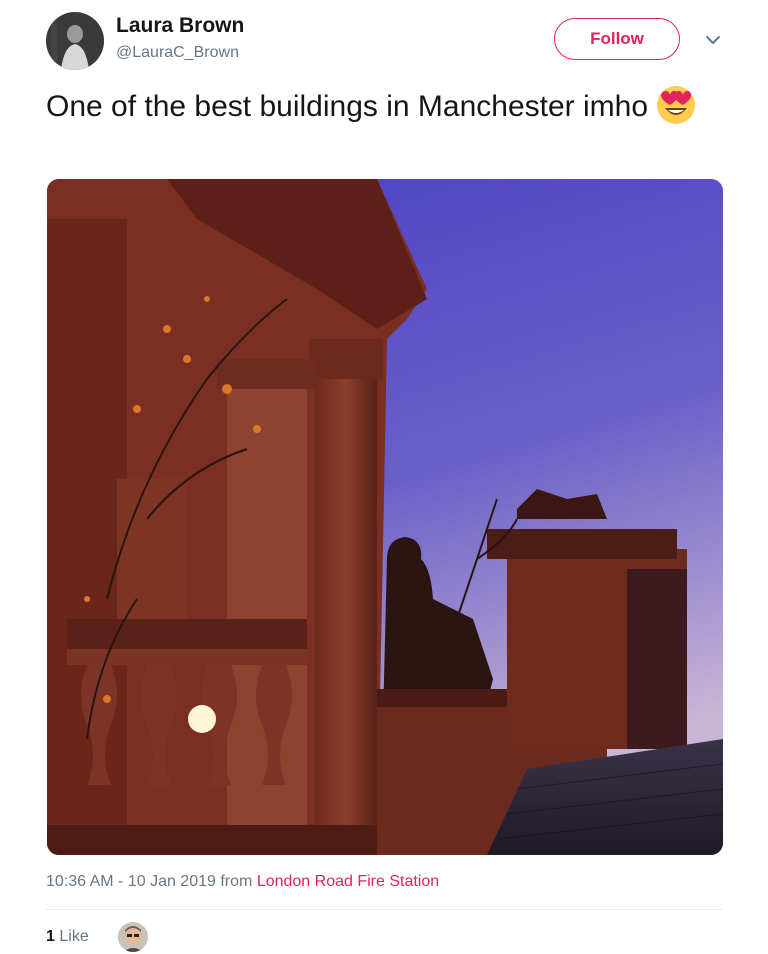 Image resolution: width=768 pixels, height=954 pixels. I want to click on liker-avatar, so click(133, 937).